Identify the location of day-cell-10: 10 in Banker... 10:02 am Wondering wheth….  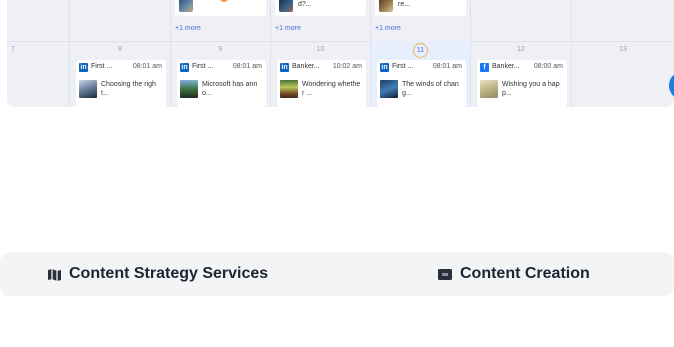
(320, 74).